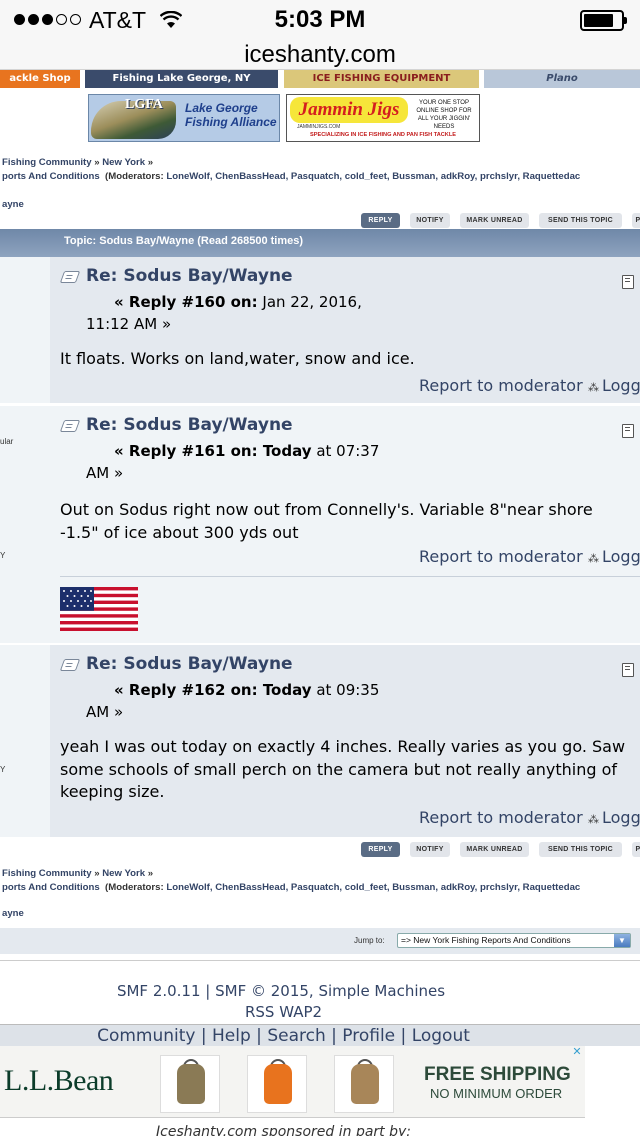 The height and width of the screenshot is (1136, 640). Describe the element at coordinates (300, 1012) in the screenshot. I see `wap2-link: WAP2` at that location.